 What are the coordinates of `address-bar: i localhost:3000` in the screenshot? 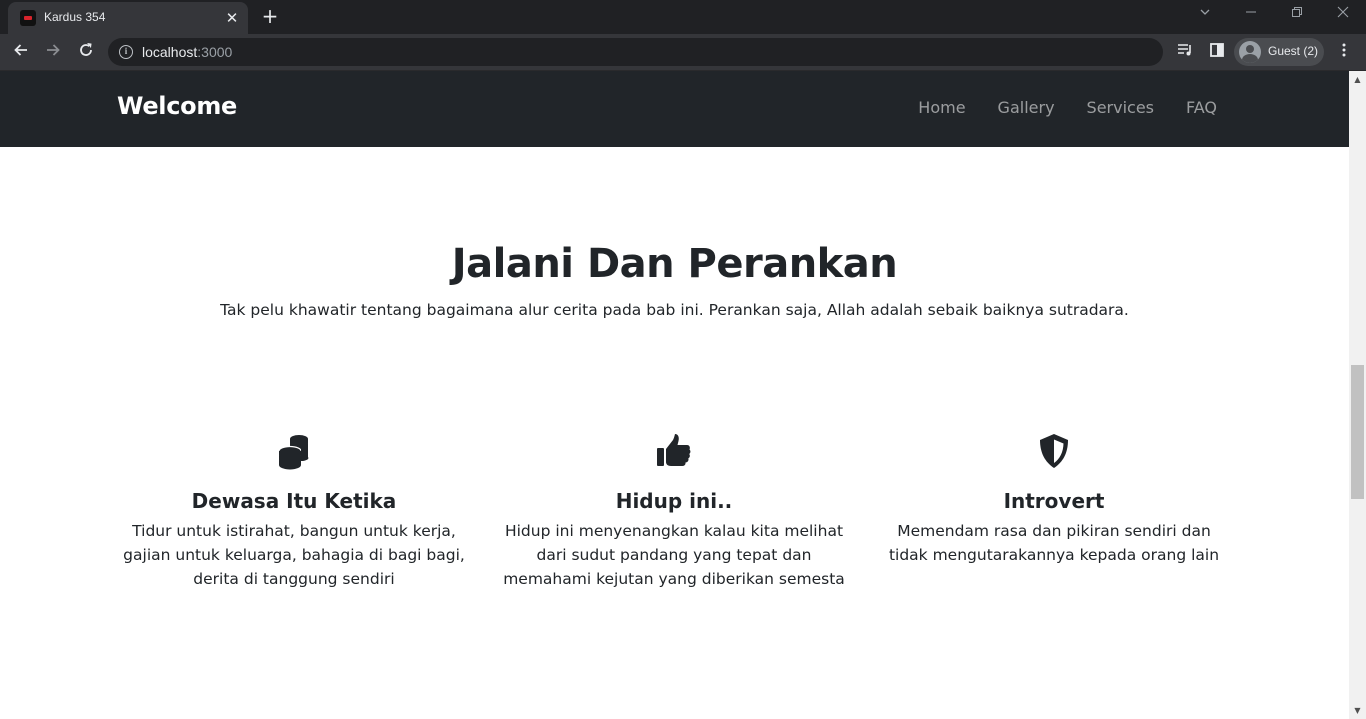 It's located at (635, 52).